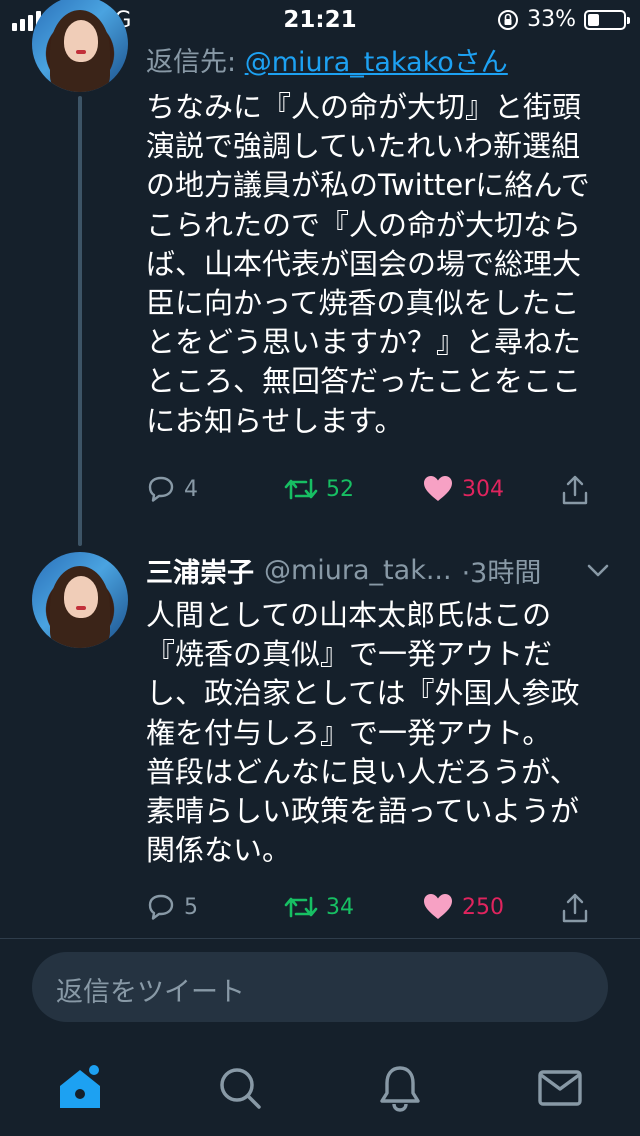  I want to click on compose-placeholder: 返信をツイート, so click(150, 992).